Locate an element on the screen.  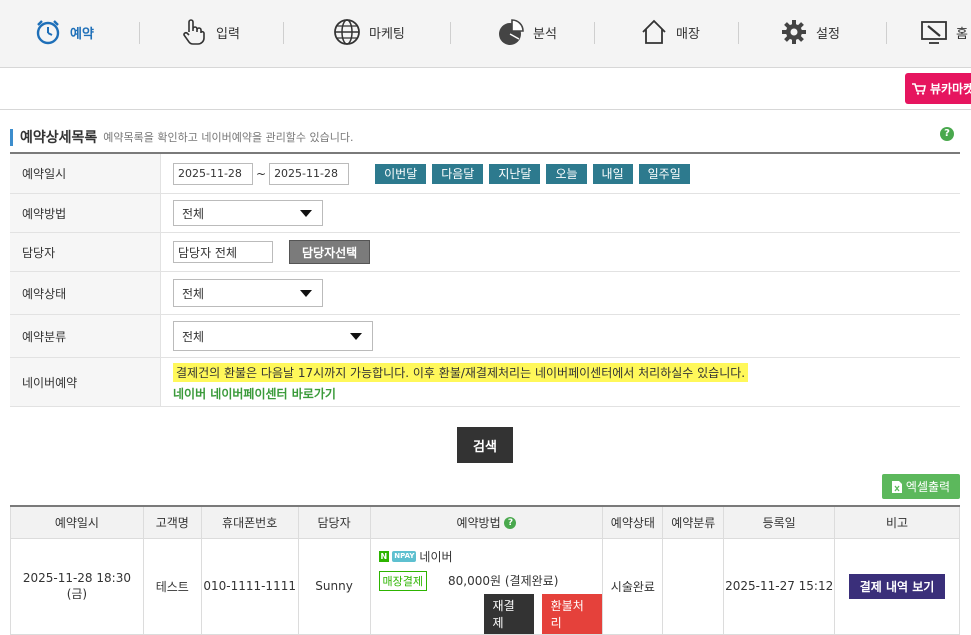
column-header: 담당자 is located at coordinates (334, 522).